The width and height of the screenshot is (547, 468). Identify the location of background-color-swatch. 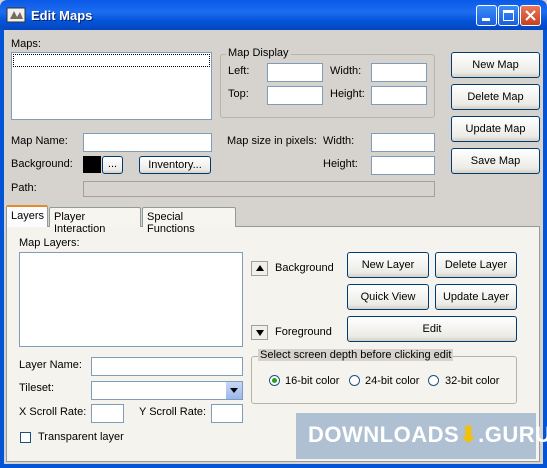
(92, 164).